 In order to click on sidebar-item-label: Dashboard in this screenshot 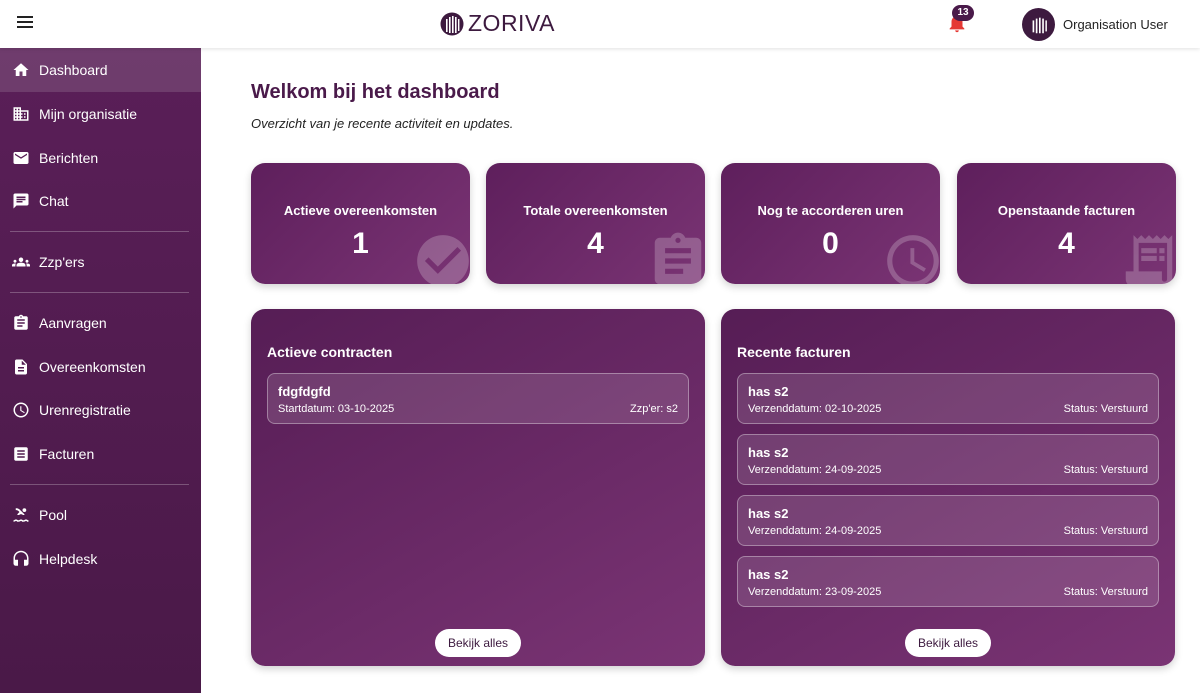, I will do `click(73, 70)`.